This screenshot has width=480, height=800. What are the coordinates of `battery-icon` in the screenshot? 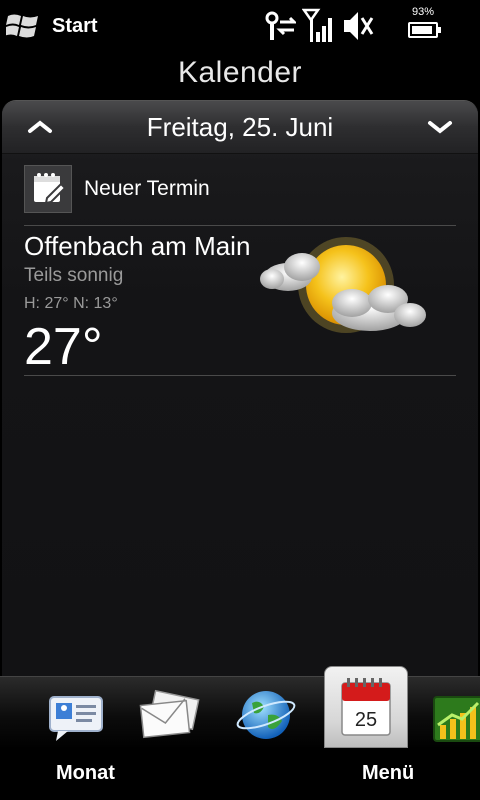 It's located at (424, 30).